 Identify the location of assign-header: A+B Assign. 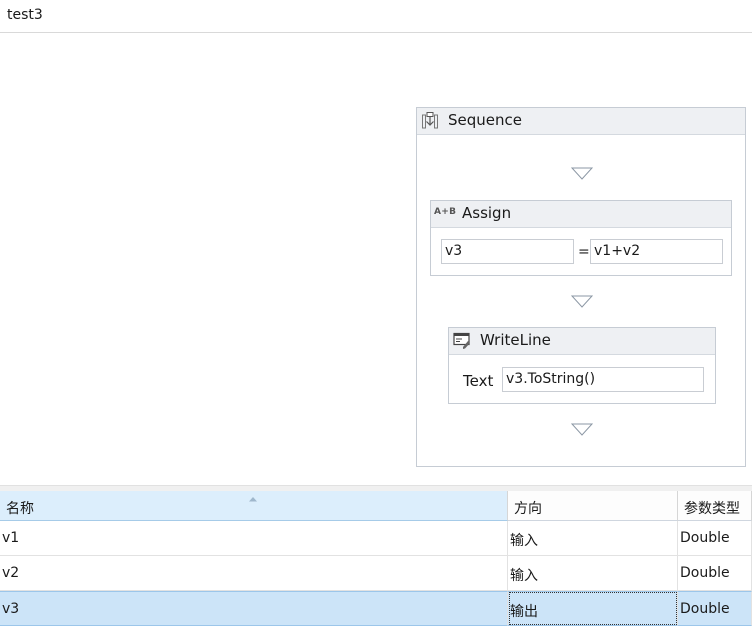
(581, 214).